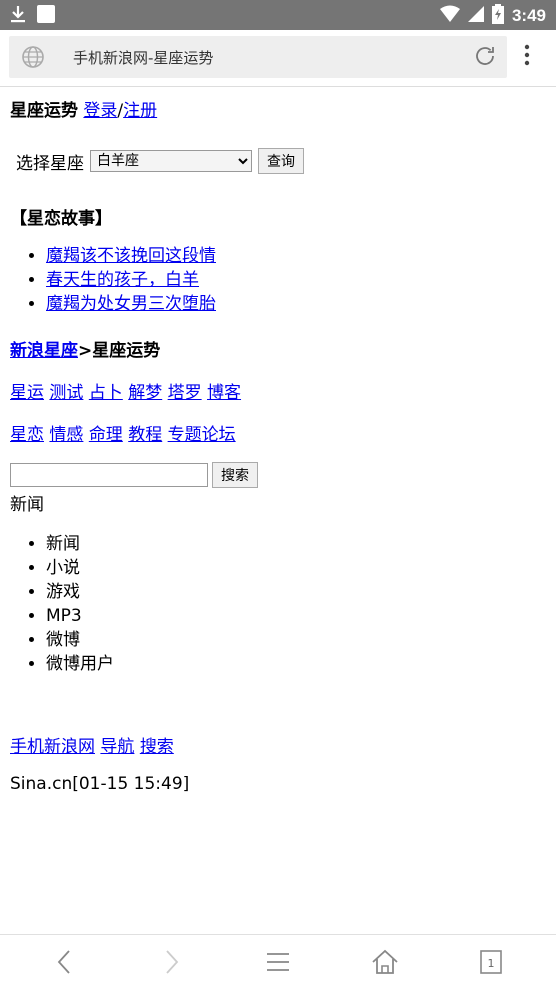 The image size is (556, 990). What do you see at coordinates (44, 351) in the screenshot?
I see `breadcrumb-home-link: 新浪星座` at bounding box center [44, 351].